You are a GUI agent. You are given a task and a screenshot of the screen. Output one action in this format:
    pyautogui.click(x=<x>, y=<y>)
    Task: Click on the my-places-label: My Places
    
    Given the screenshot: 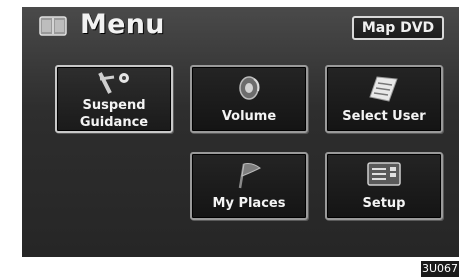 What is the action you would take?
    pyautogui.click(x=249, y=203)
    